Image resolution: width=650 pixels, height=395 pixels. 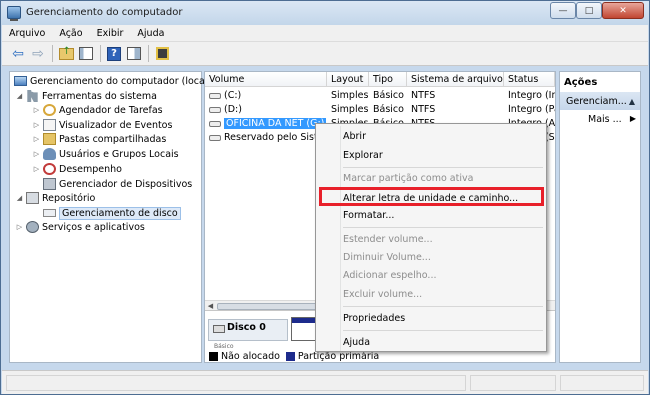 I want to click on services-icon, so click(x=32, y=227).